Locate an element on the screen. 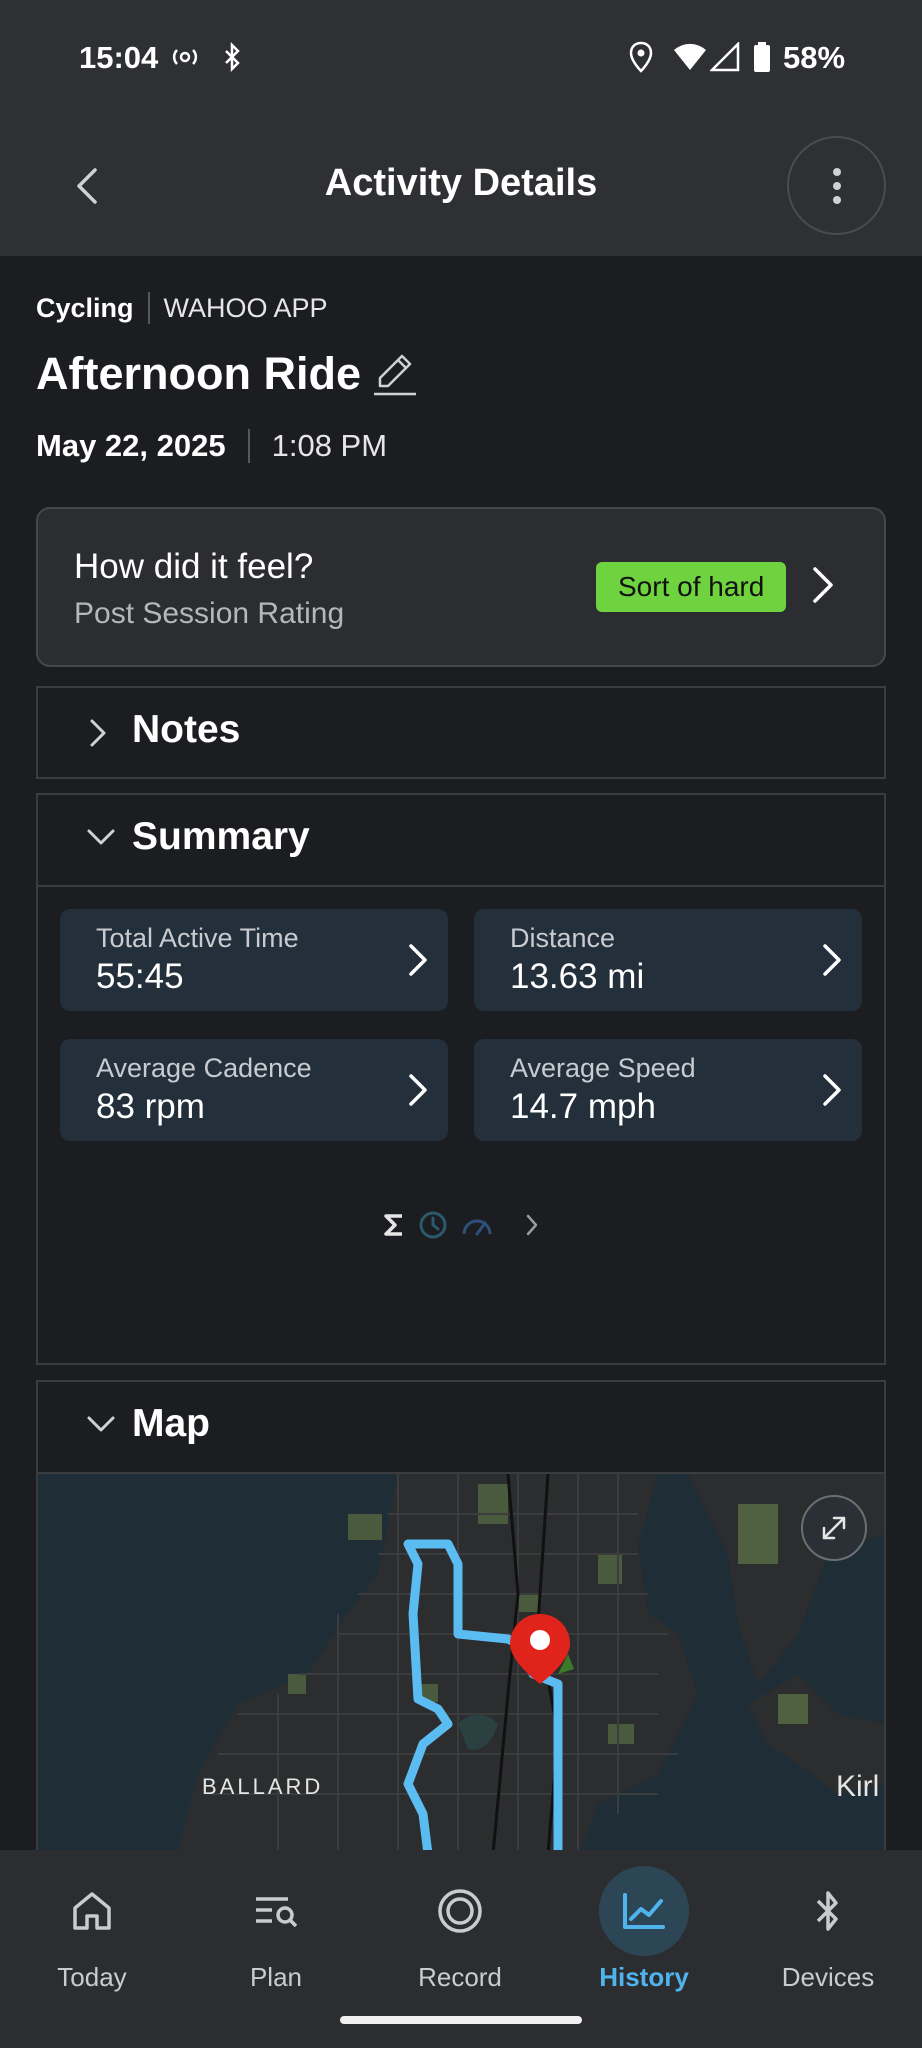 This screenshot has height=2048, width=922. bluetooth-icon is located at coordinates (828, 1911).